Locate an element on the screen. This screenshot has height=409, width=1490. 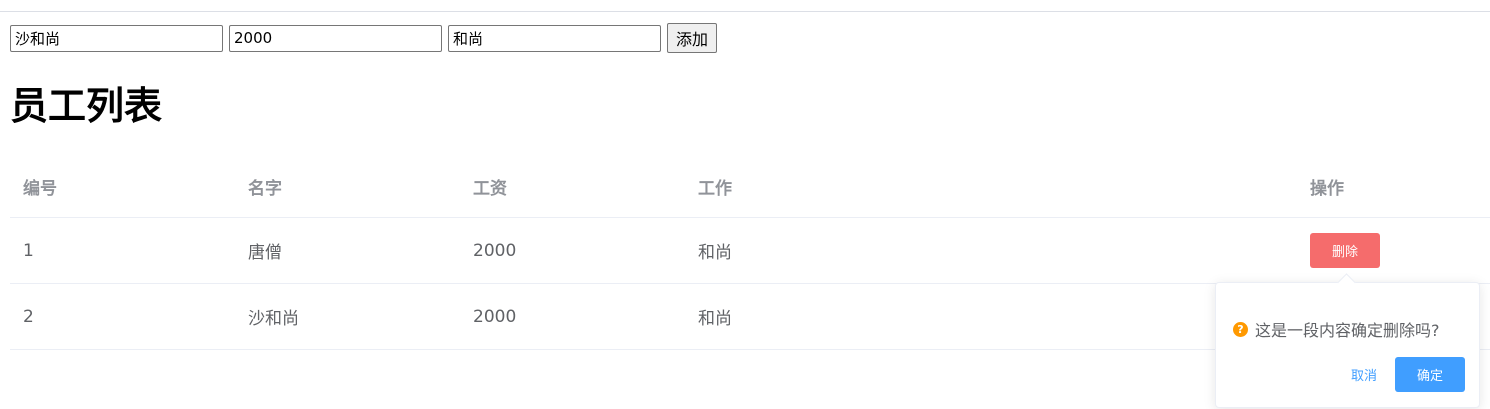
question-circle-icon: ? is located at coordinates (1240, 329).